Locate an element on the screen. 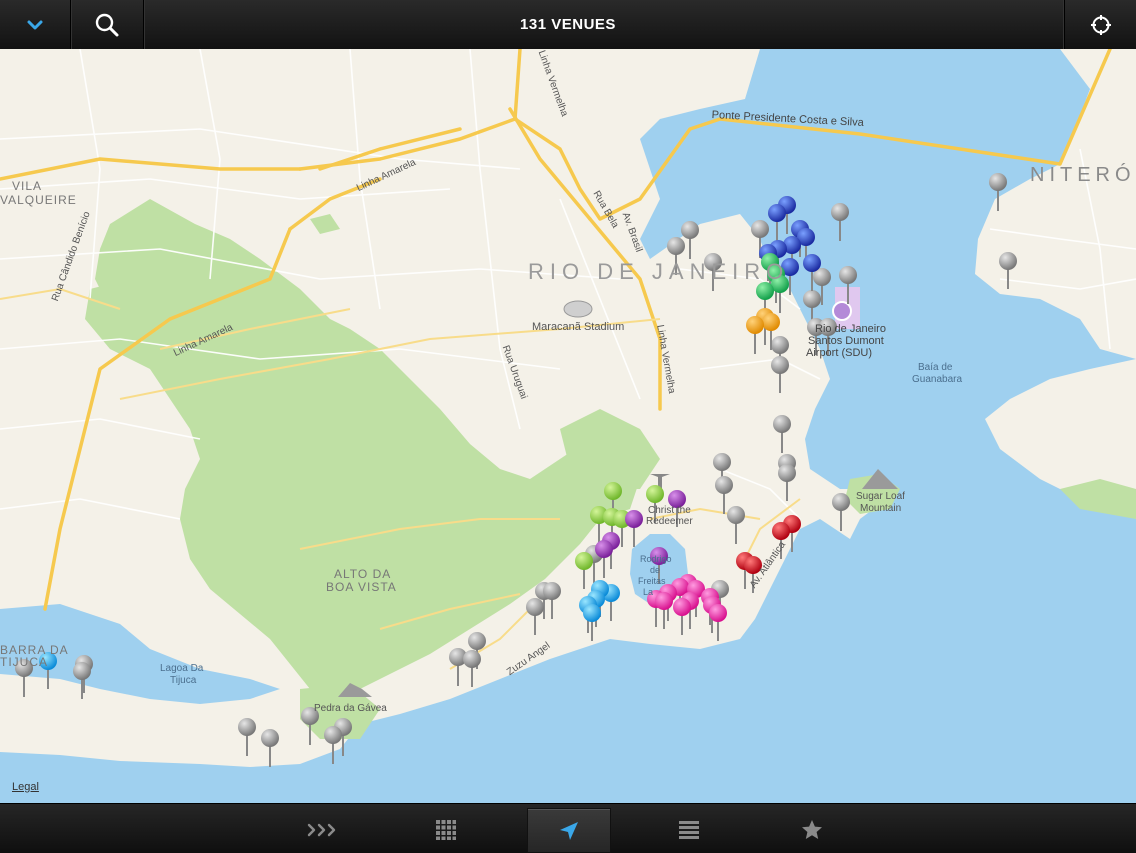 This screenshot has width=1136, height=853. label-sdu-1: Rio de Janeiro is located at coordinates (850, 329).